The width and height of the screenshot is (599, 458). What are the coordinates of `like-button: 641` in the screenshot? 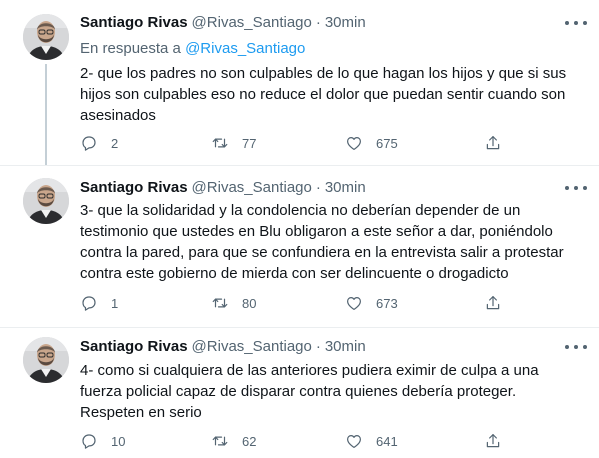 It's located at (371, 441).